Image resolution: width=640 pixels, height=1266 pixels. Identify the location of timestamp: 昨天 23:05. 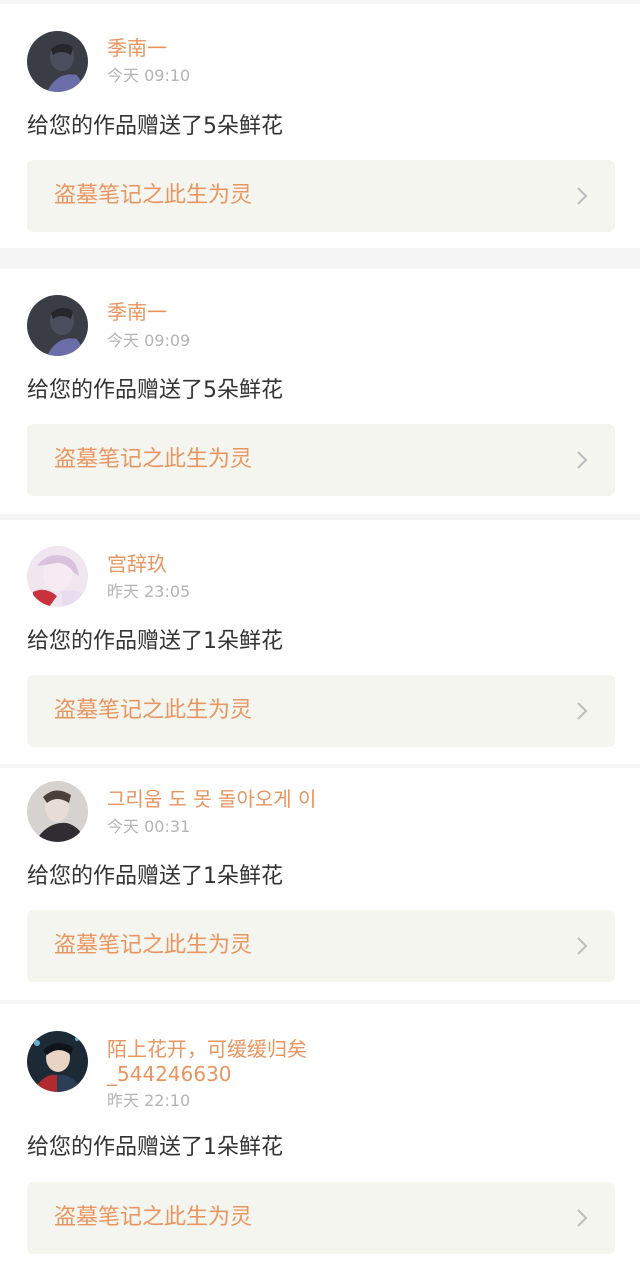
(149, 591).